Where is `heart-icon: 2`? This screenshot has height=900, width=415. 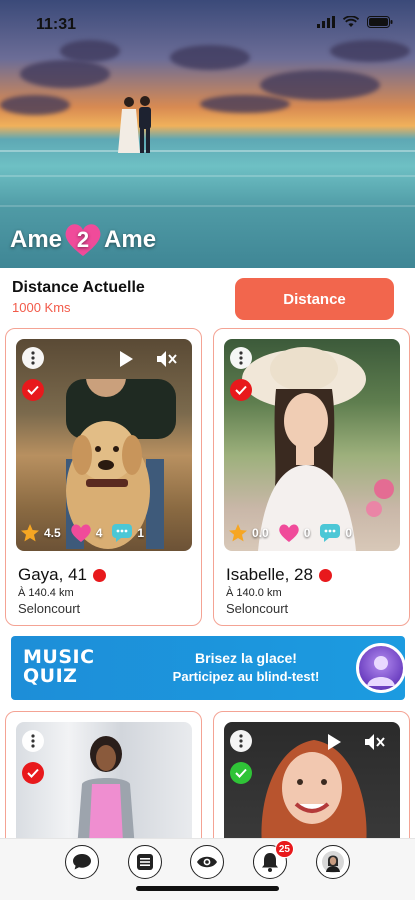 heart-icon: 2 is located at coordinates (83, 240).